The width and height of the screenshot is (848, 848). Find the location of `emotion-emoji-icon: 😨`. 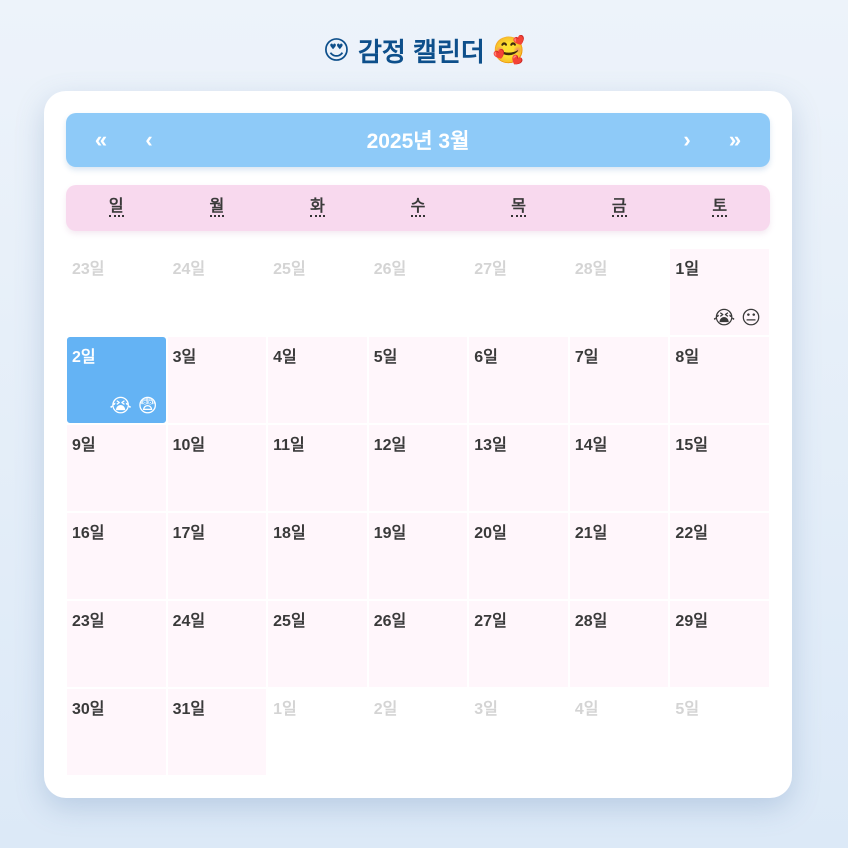

emotion-emoji-icon: 😨 is located at coordinates (147, 406).